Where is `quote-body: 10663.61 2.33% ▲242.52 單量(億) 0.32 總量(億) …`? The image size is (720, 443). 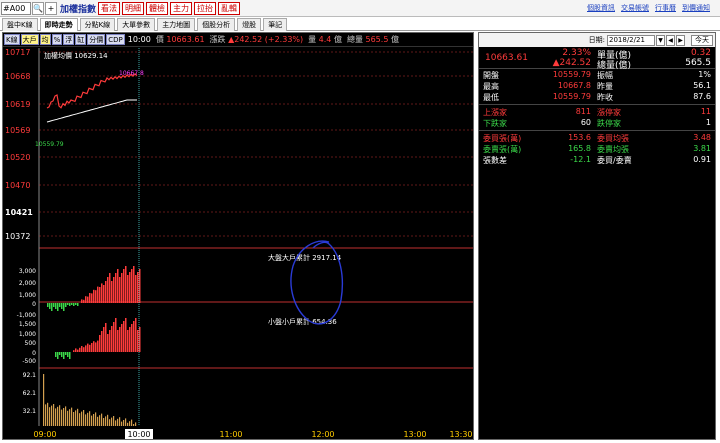 quote-body: 10663.61 2.33% ▲242.52 單量(億) 0.32 總量(億) … is located at coordinates (597, 106).